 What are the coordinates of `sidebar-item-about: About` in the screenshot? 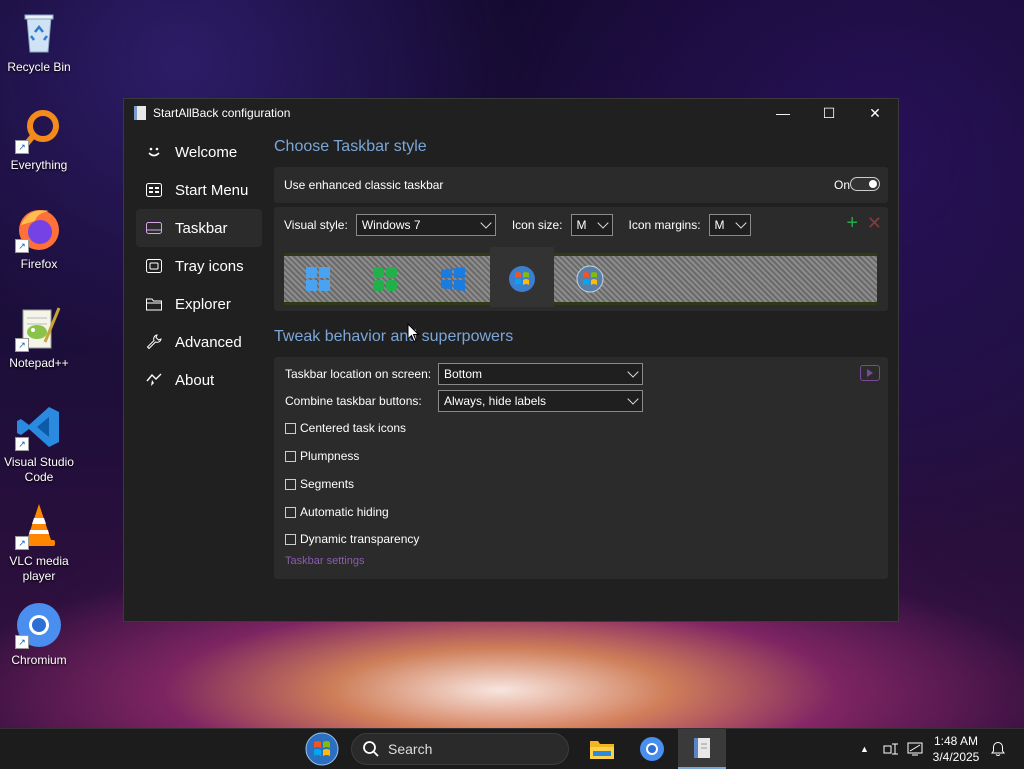 It's located at (199, 380).